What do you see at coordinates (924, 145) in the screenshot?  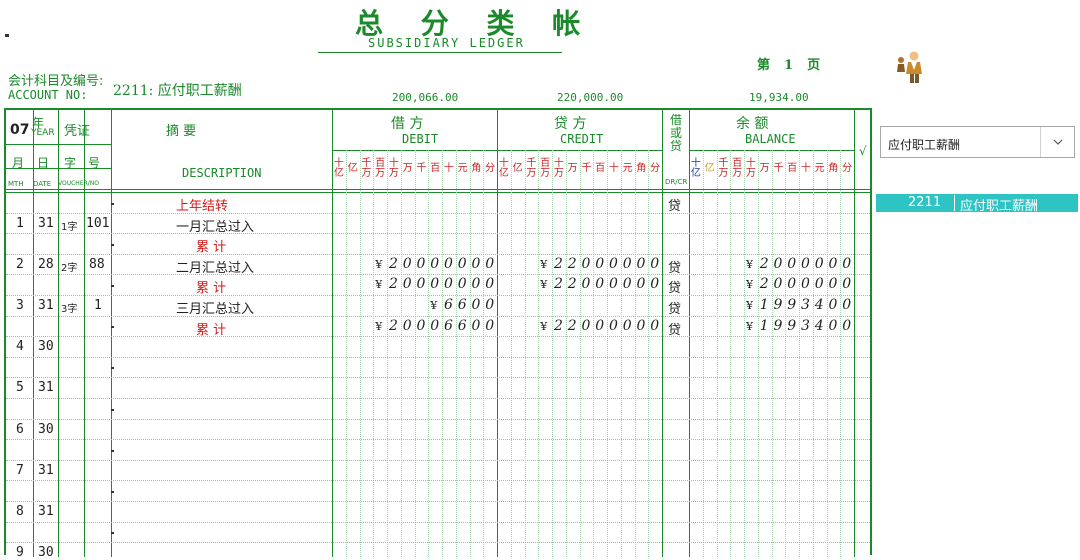 I see `account-select-value: 应付职工薪酬` at bounding box center [924, 145].